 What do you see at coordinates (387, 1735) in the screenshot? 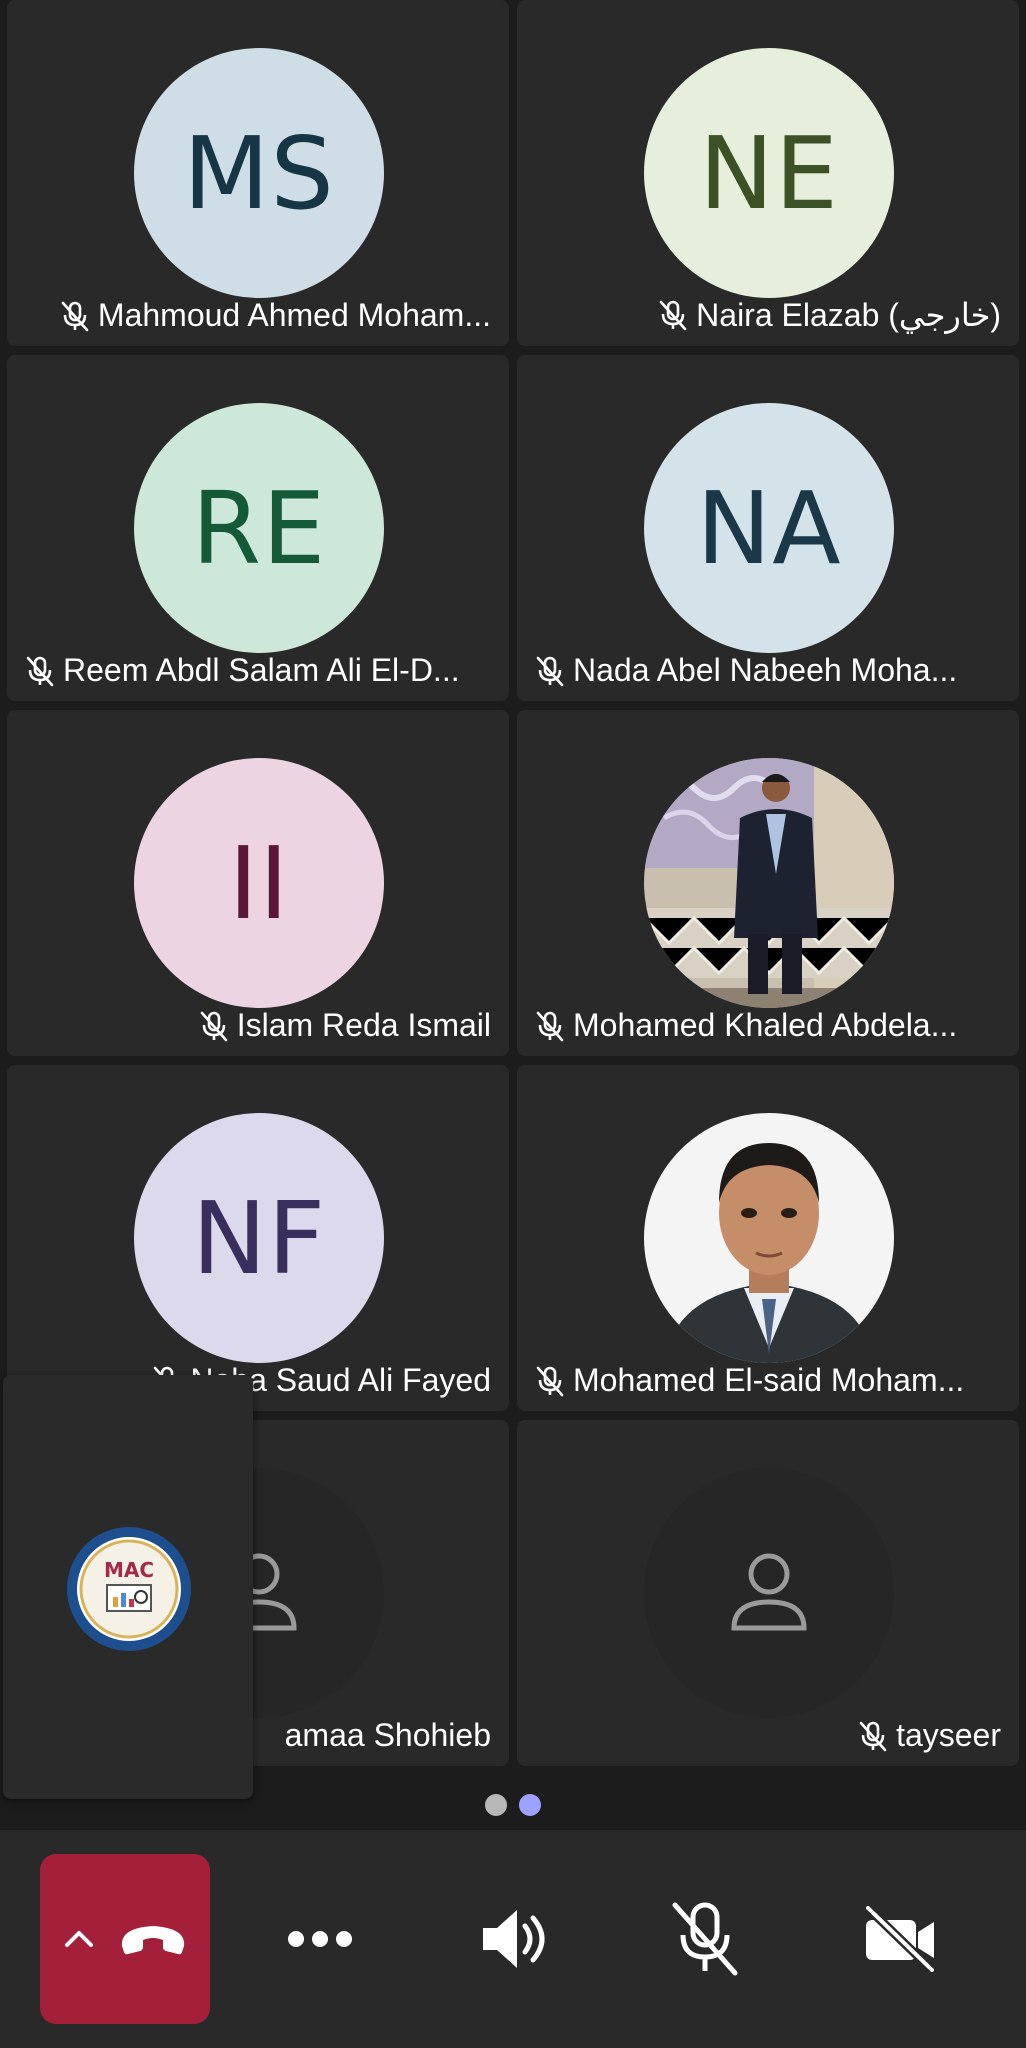
I see `participant-name: amaa Shohieb` at bounding box center [387, 1735].